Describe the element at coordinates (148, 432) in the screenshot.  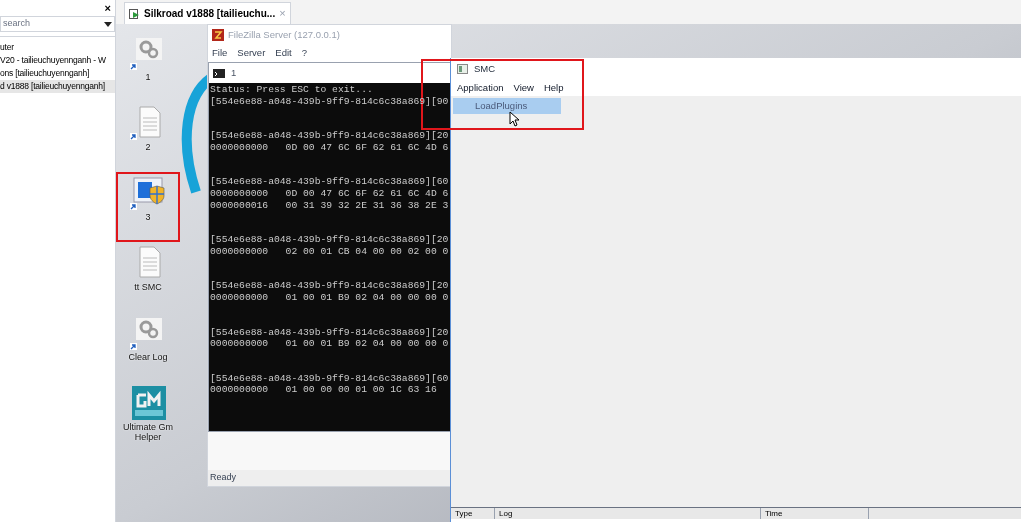
I see `icon-label: Ultimate Gm Helper` at that location.